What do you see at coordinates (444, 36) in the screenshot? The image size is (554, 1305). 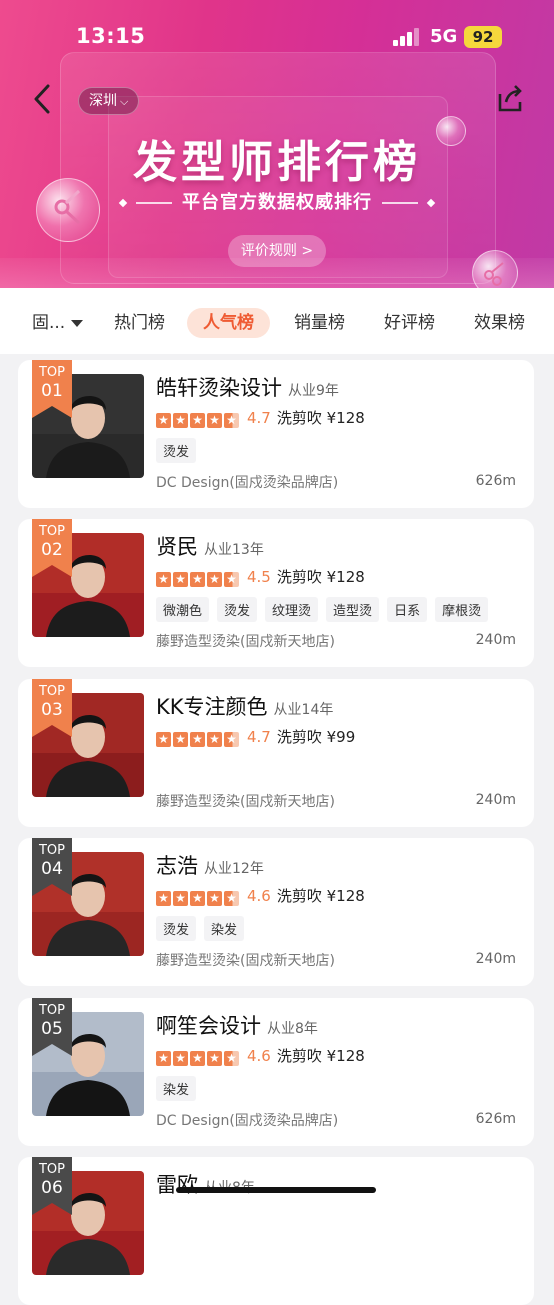 I see `network-label: 5G` at bounding box center [444, 36].